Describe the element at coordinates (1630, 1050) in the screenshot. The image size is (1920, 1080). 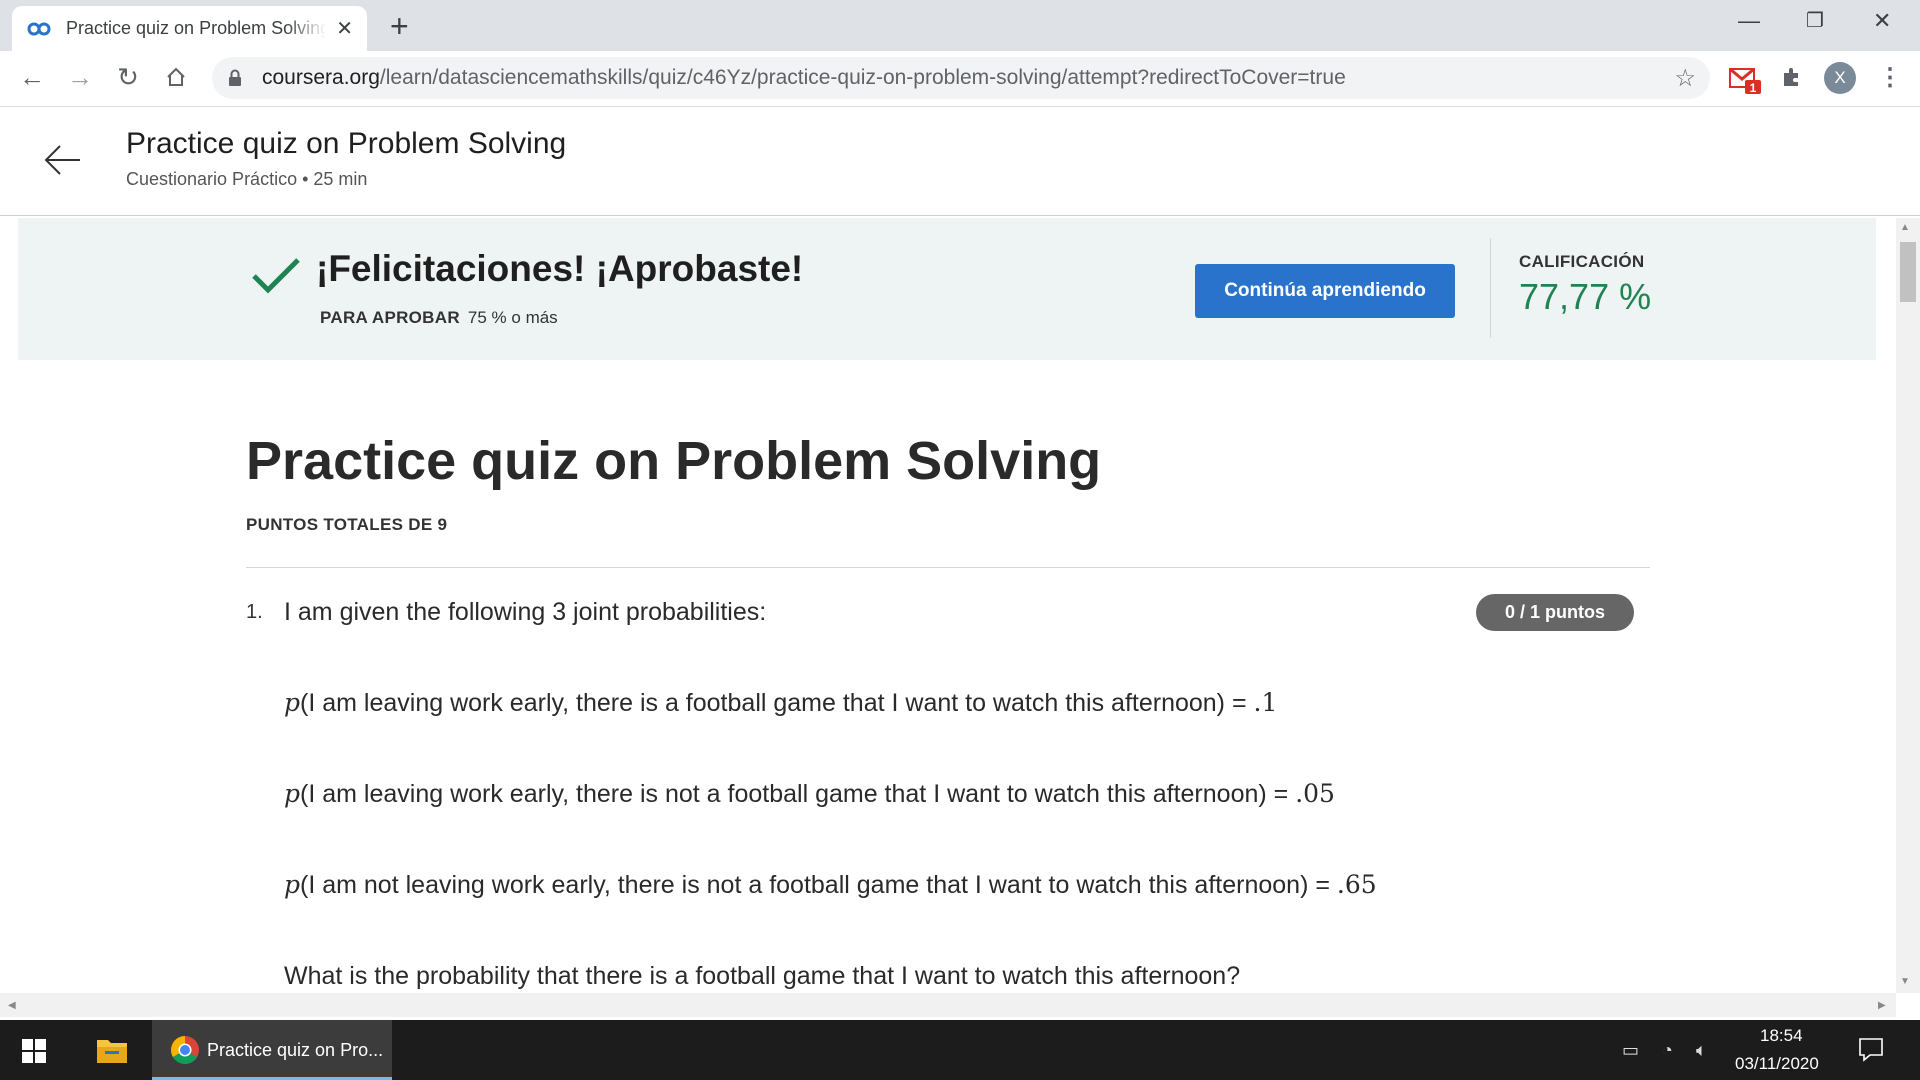
I see `battery-icon: ▭` at that location.